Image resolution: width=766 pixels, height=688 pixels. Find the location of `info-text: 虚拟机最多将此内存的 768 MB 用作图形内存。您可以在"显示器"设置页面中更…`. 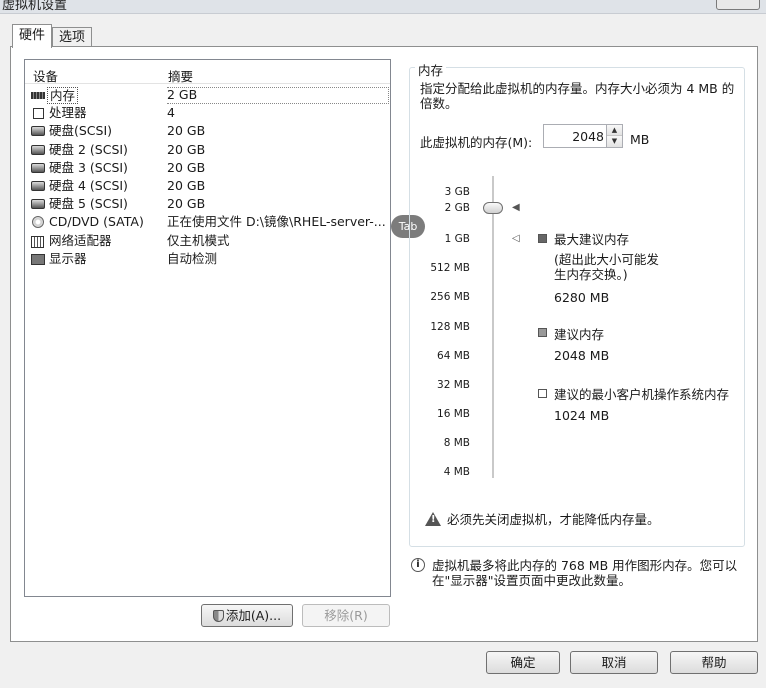

info-text: 虚拟机最多将此内存的 768 MB 用作图形内存。您可以在"显示器"设置页面中更… is located at coordinates (585, 573).